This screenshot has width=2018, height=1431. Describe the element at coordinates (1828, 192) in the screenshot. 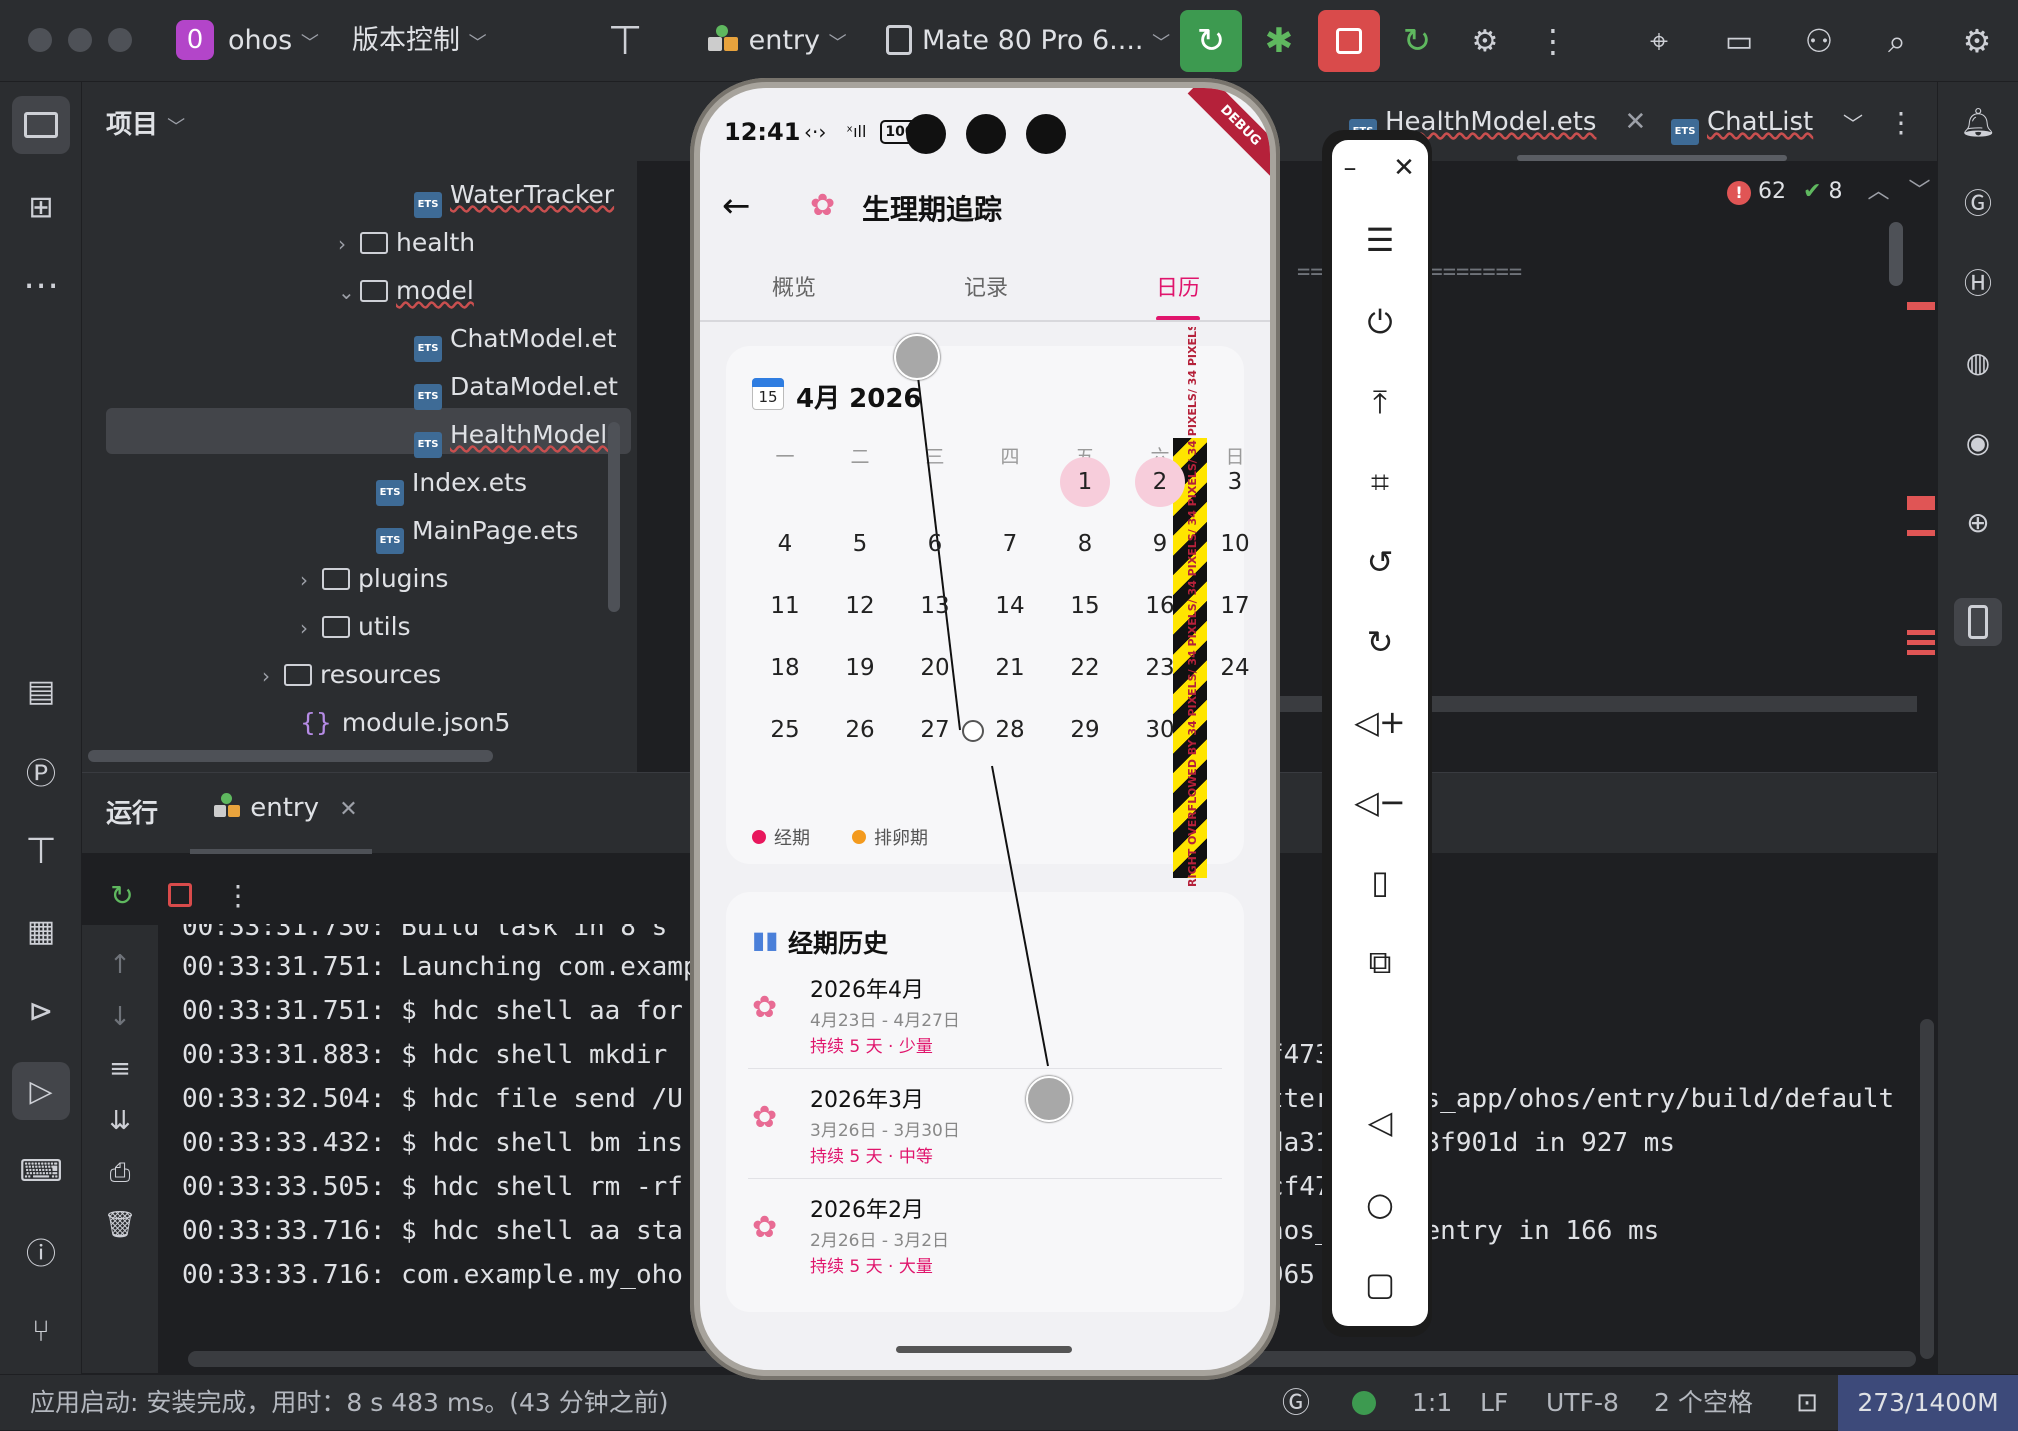

I see `inspection-widget: ! 62 ✔ 8 ︿ ﹀` at that location.